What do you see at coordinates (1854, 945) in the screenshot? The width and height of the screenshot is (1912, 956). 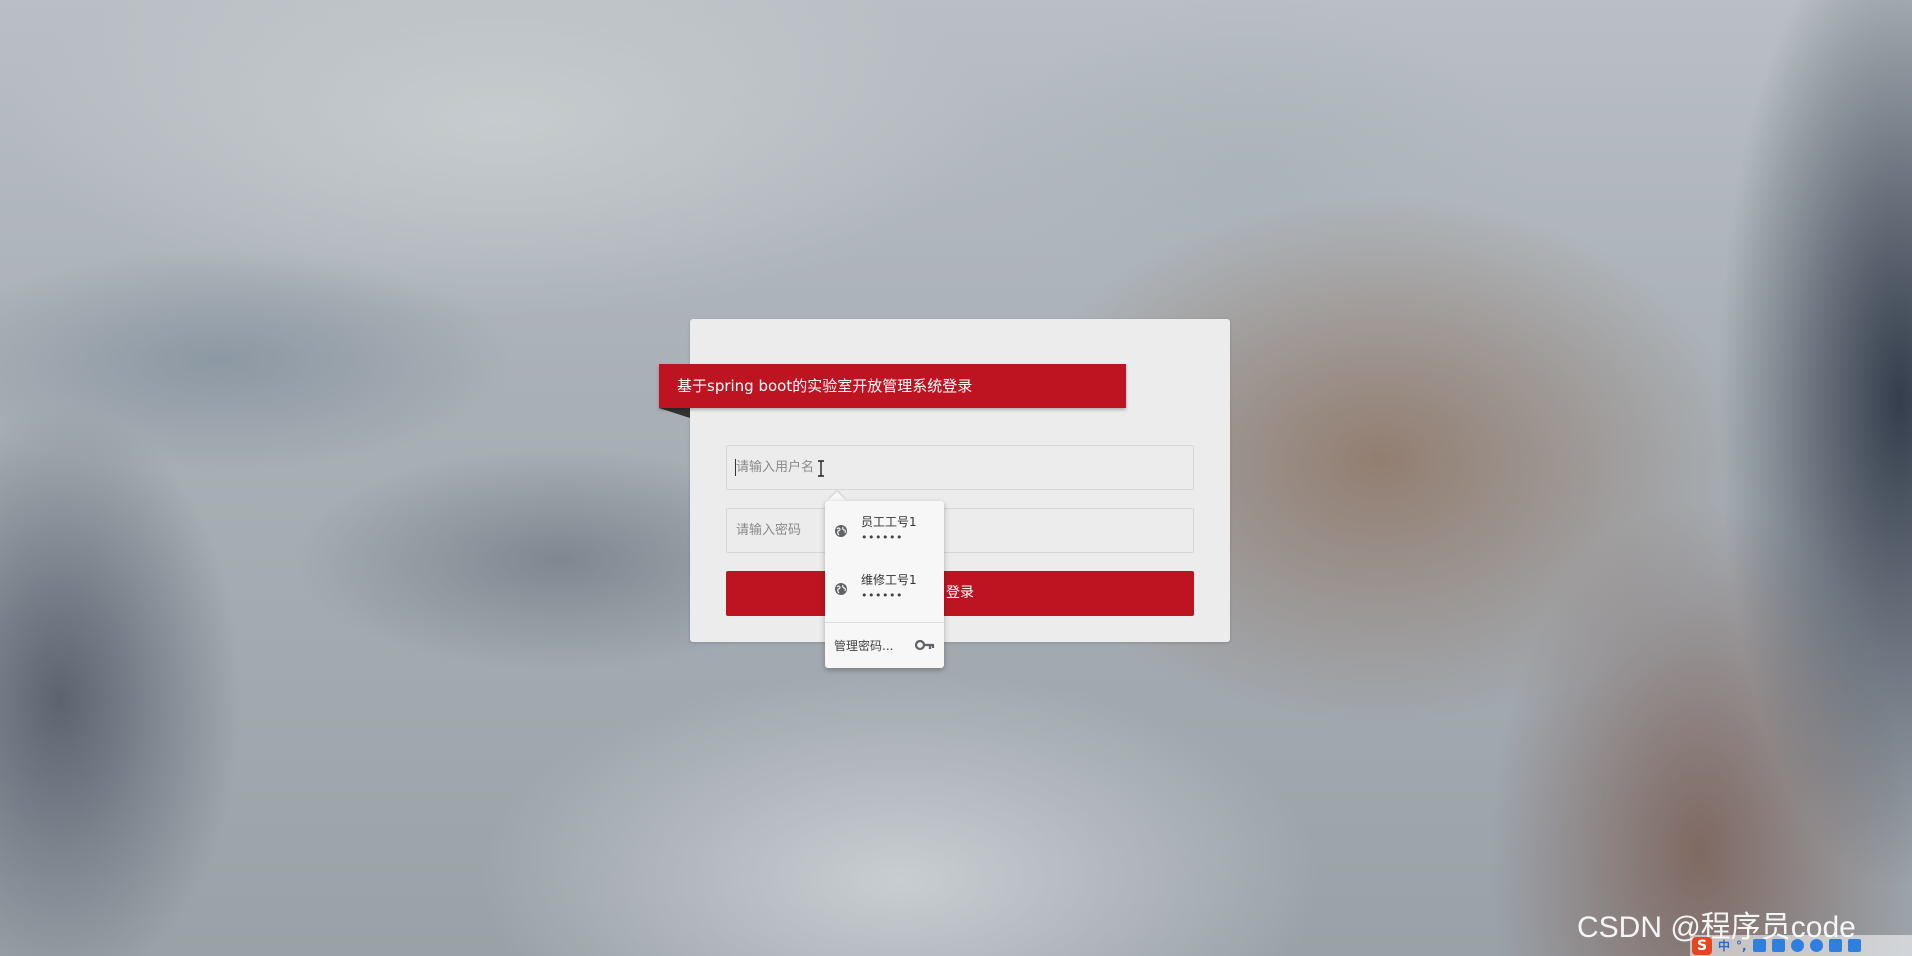 I see `tool-icon` at bounding box center [1854, 945].